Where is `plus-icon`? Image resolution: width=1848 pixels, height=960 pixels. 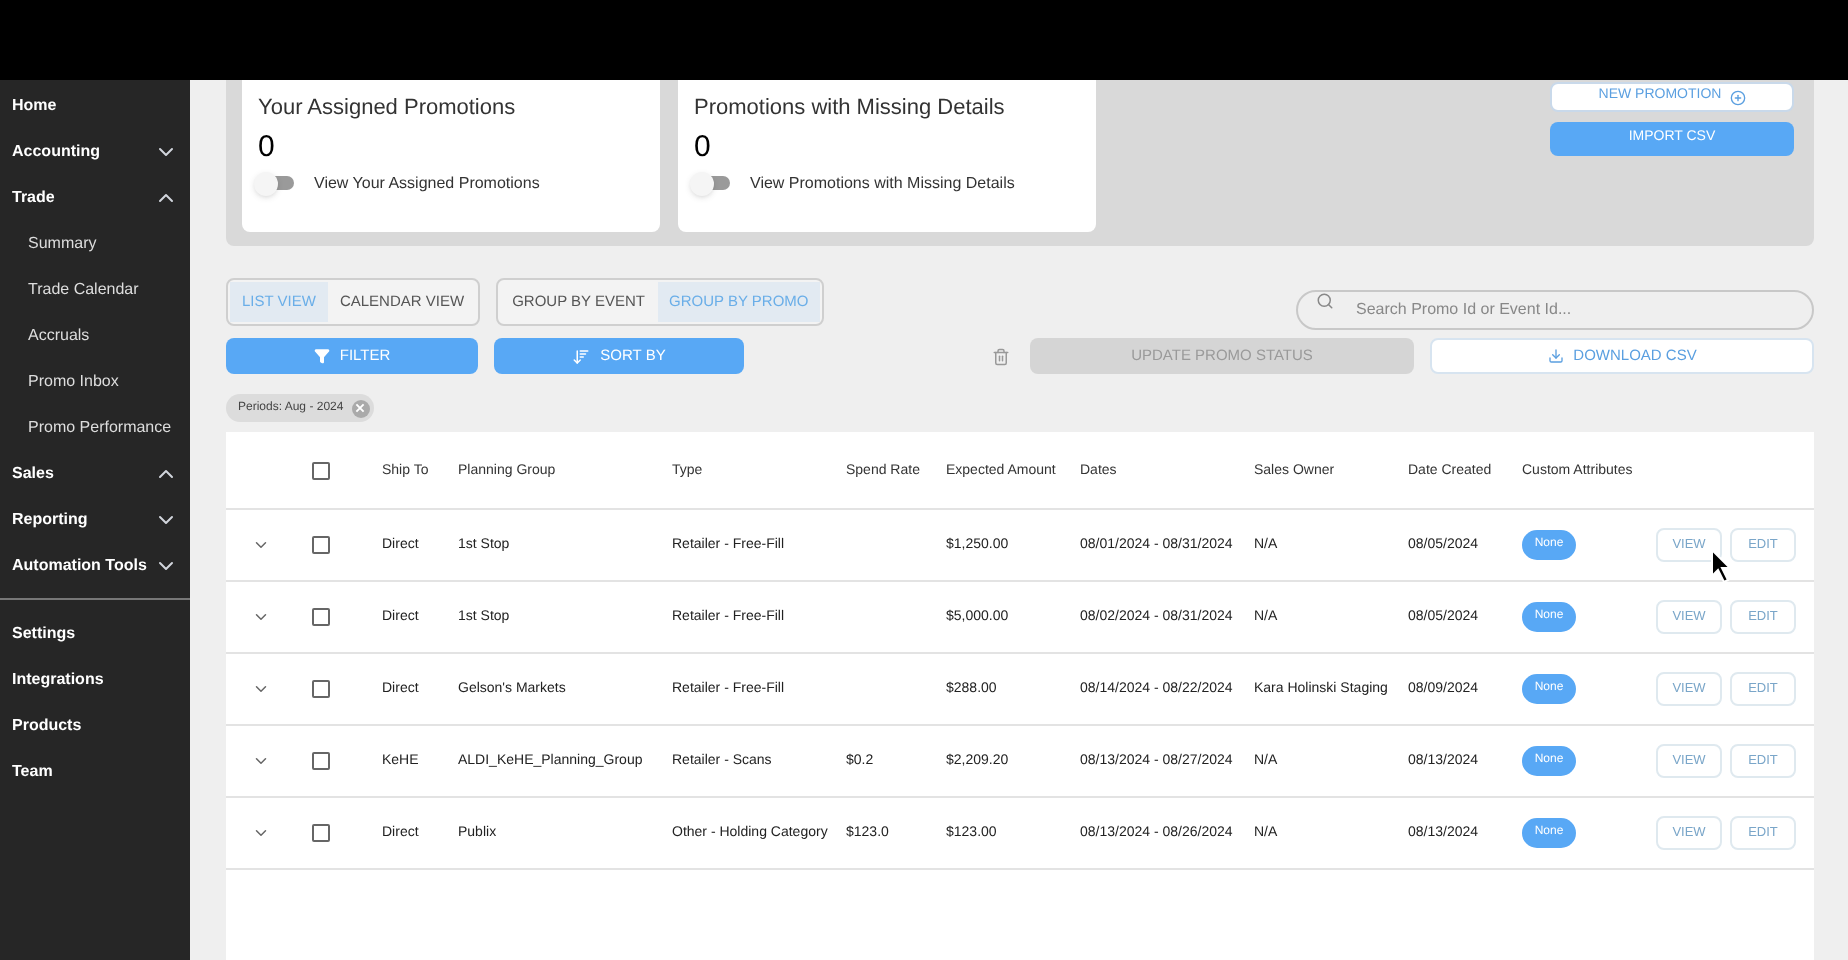 plus-icon is located at coordinates (1737, 97).